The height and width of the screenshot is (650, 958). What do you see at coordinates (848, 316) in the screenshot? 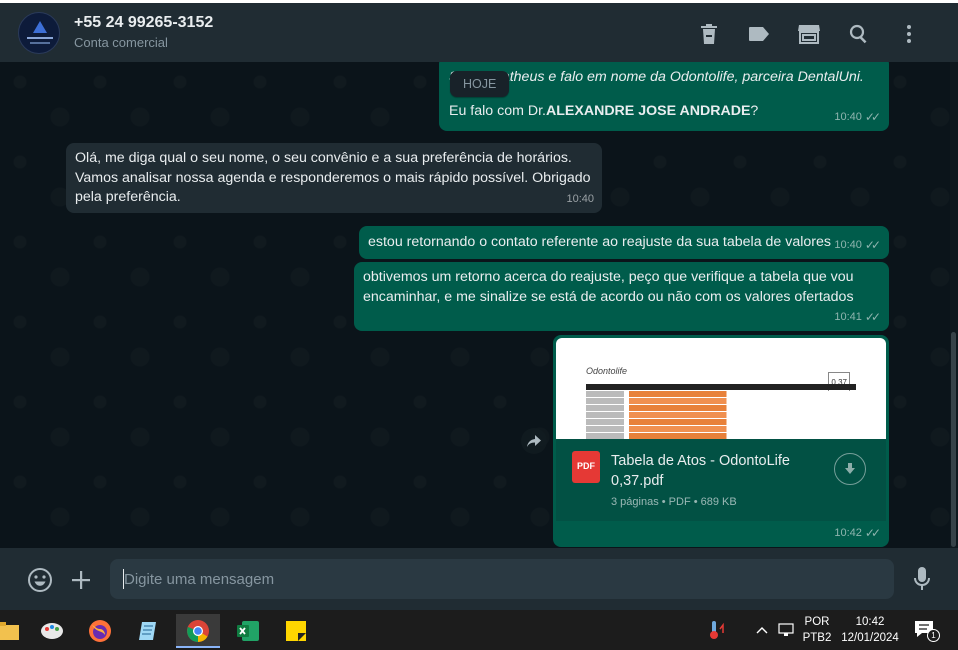
I see `message-time: 10:41` at bounding box center [848, 316].